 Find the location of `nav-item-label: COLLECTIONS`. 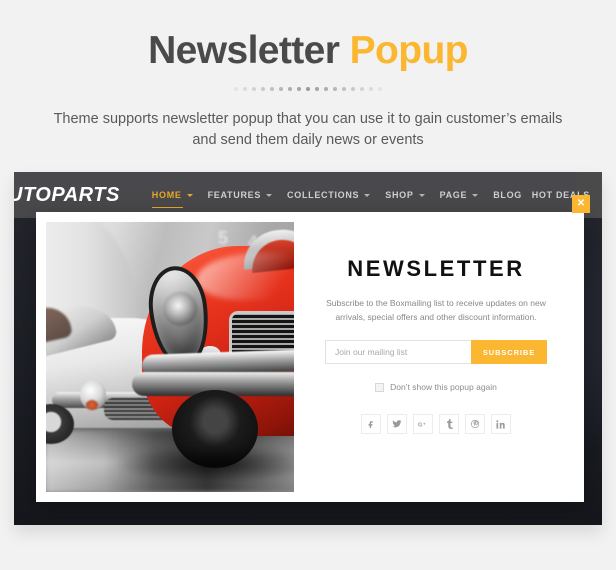

nav-item-label: COLLECTIONS is located at coordinates (323, 195).